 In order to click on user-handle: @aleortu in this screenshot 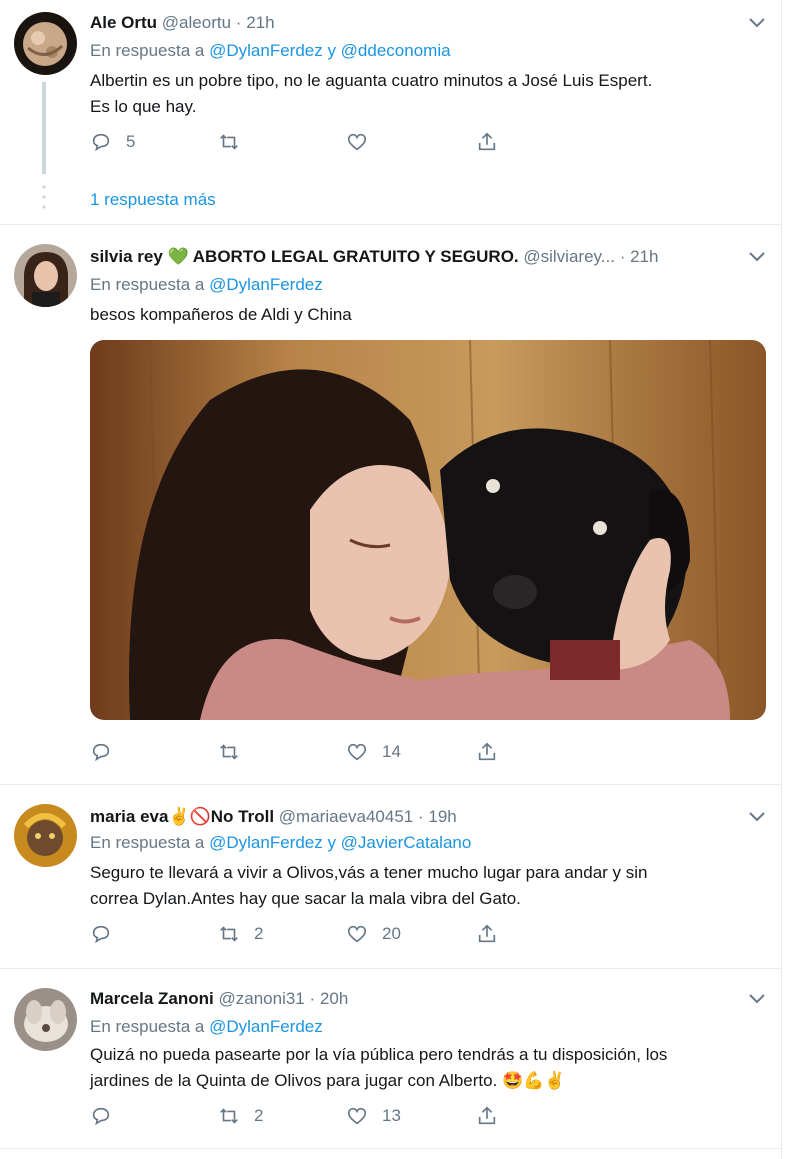, I will do `click(196, 22)`.